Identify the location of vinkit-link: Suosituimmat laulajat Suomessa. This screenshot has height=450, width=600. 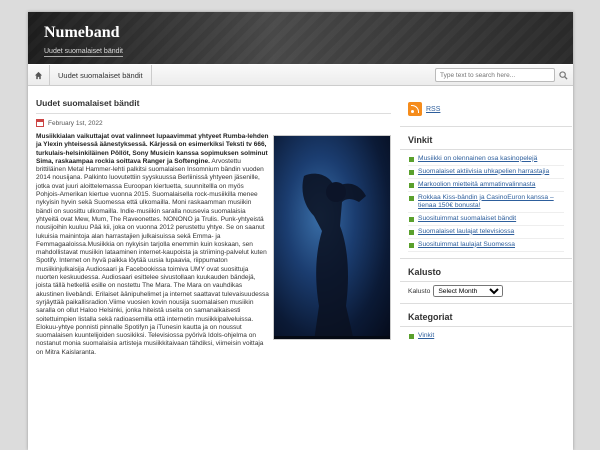
(466, 244).